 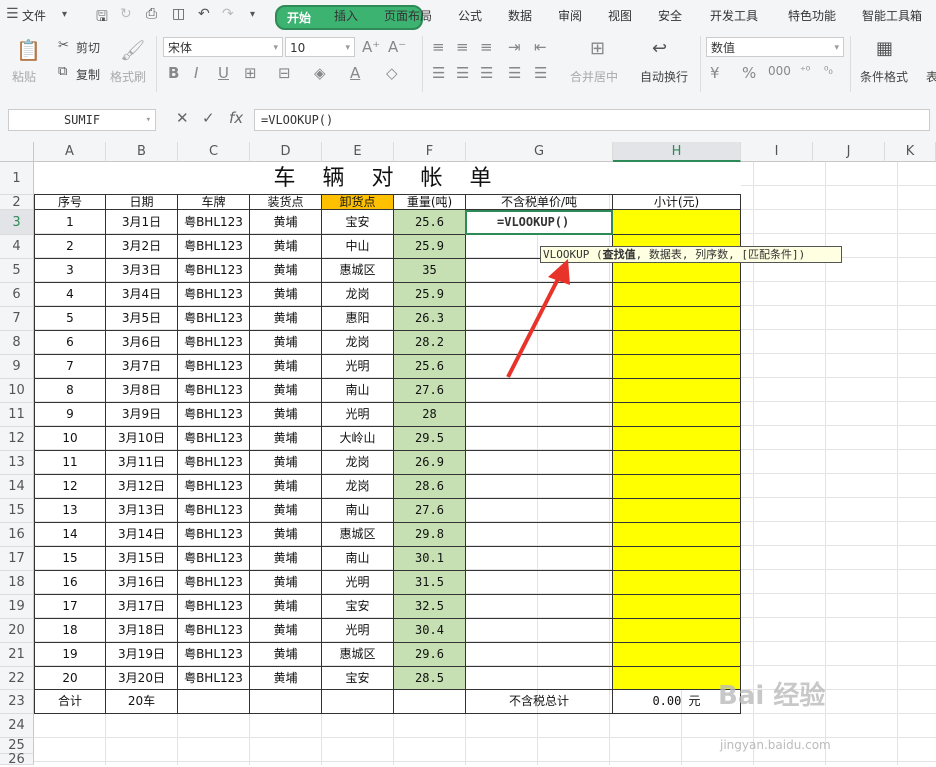 I want to click on column-header-j: J, so click(x=849, y=152).